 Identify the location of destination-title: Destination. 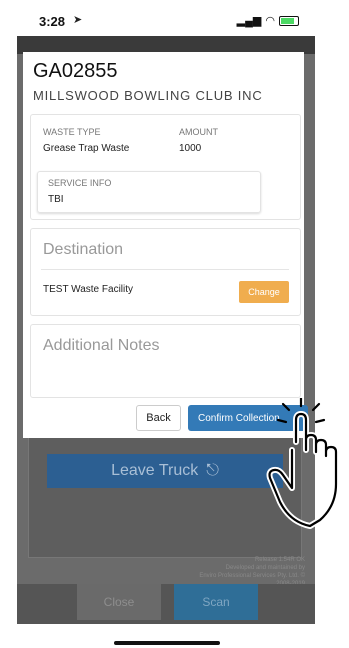
(83, 249).